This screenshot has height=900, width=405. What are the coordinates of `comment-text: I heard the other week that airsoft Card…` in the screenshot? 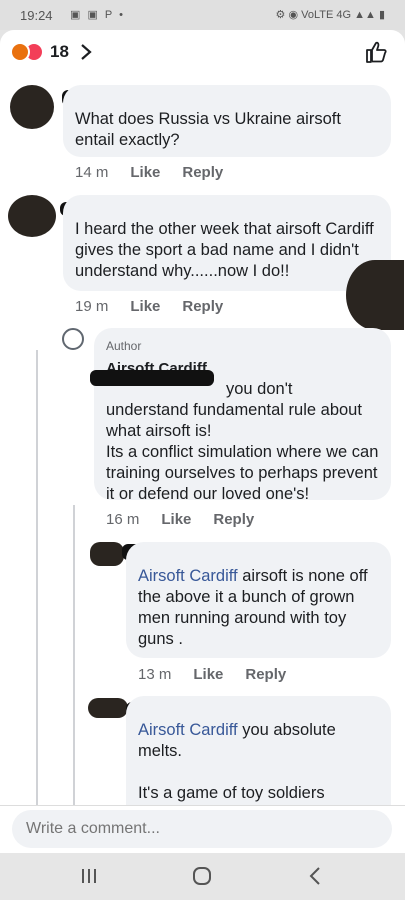 It's located at (227, 250).